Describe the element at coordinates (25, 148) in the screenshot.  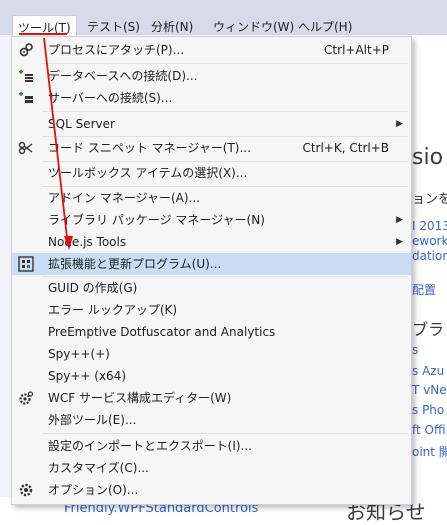
I see `code-snippet-icon` at that location.